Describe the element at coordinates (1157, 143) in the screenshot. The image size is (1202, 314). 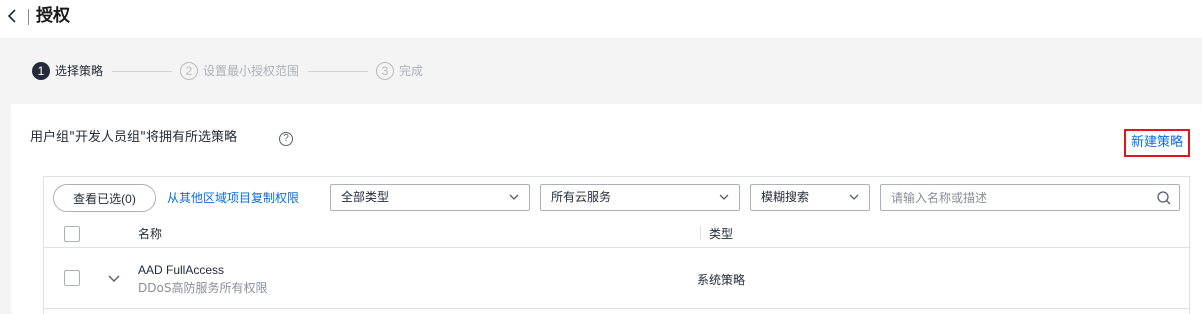
I see `new-policy-link: 新建策略` at that location.